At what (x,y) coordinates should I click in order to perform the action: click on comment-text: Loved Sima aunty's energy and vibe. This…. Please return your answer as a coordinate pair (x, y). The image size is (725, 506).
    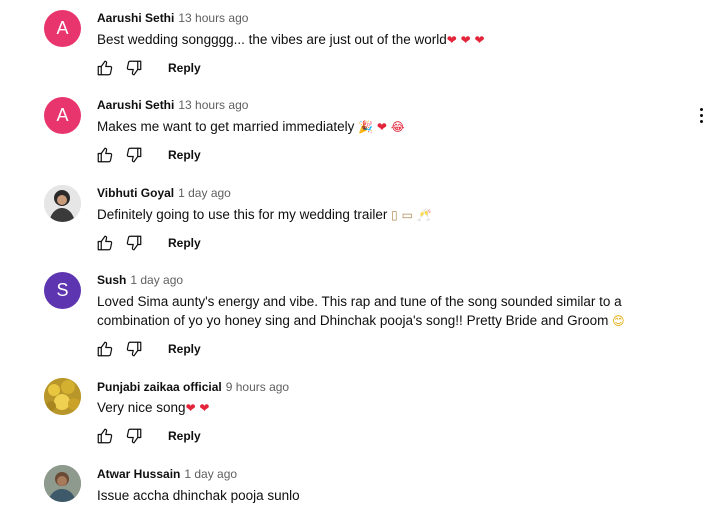
    Looking at the image, I should click on (361, 311).